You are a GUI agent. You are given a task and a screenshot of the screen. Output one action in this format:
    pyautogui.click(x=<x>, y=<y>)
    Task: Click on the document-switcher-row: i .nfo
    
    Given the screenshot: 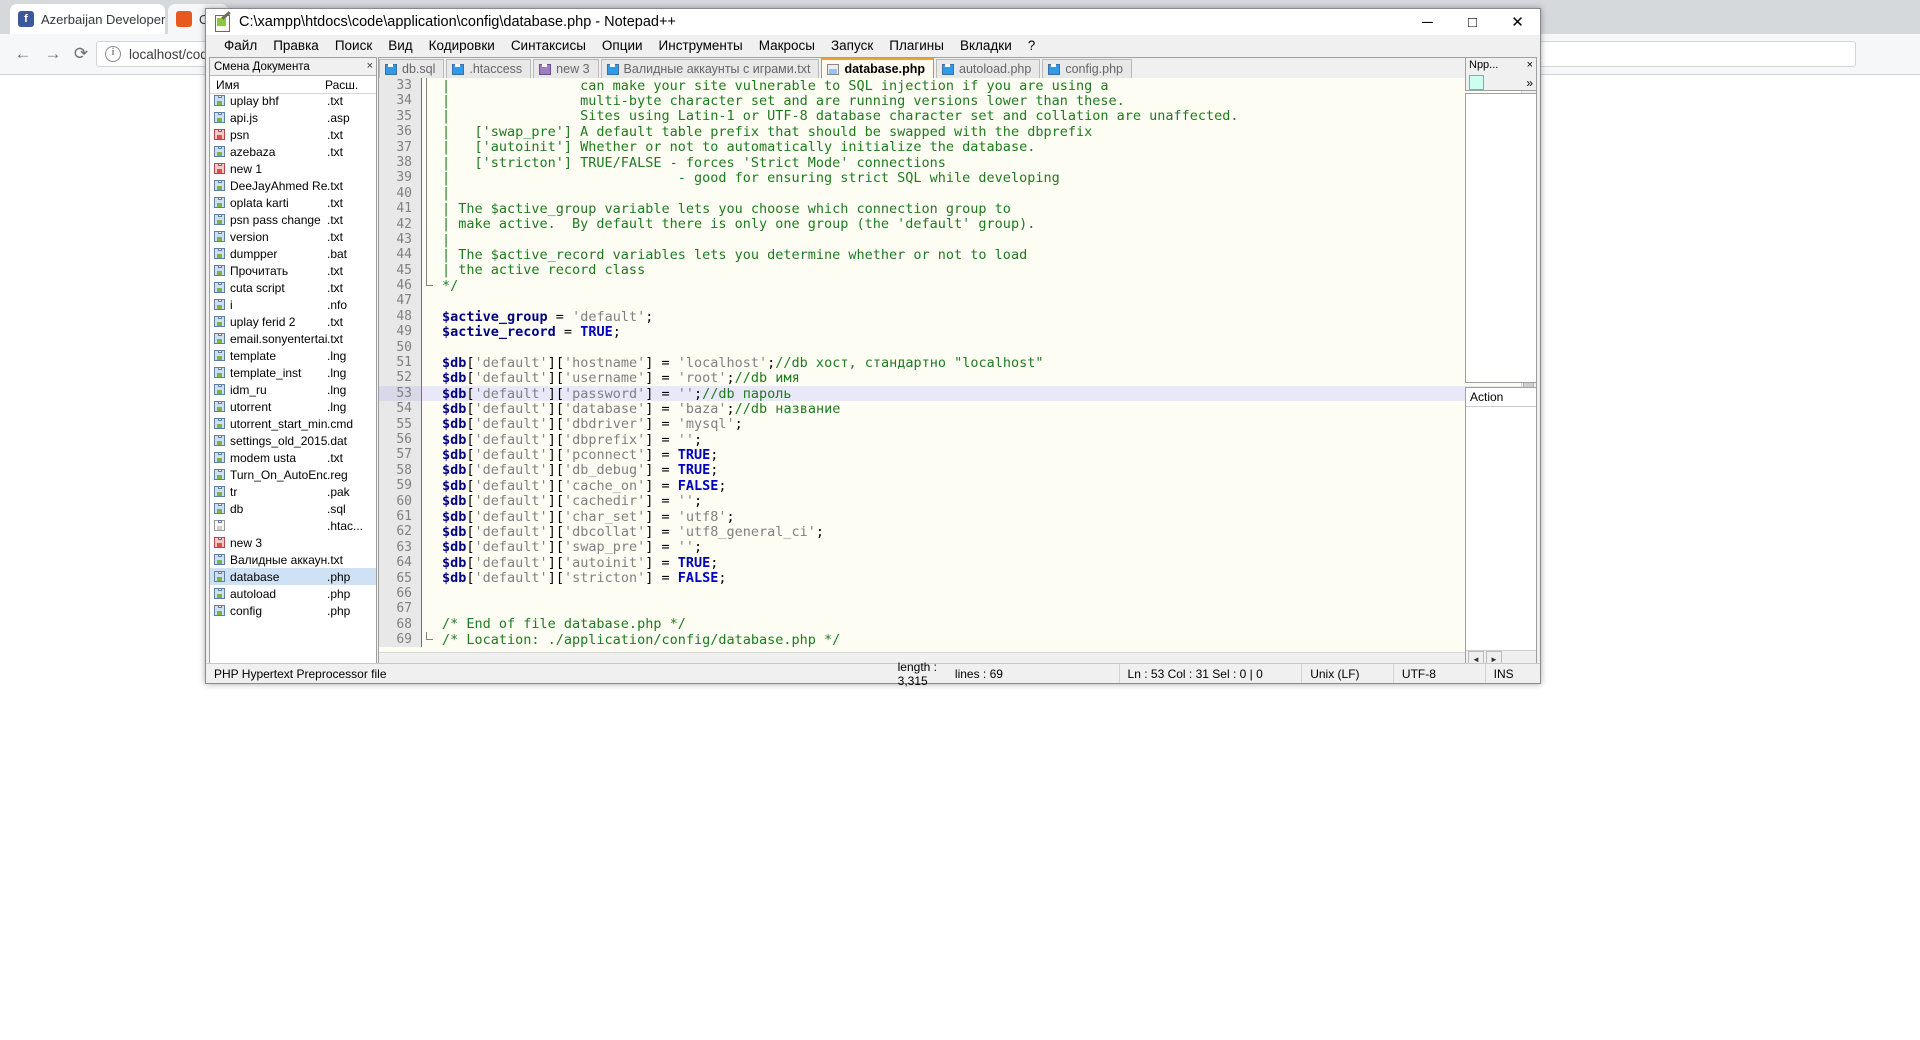 What is the action you would take?
    pyautogui.click(x=293, y=304)
    